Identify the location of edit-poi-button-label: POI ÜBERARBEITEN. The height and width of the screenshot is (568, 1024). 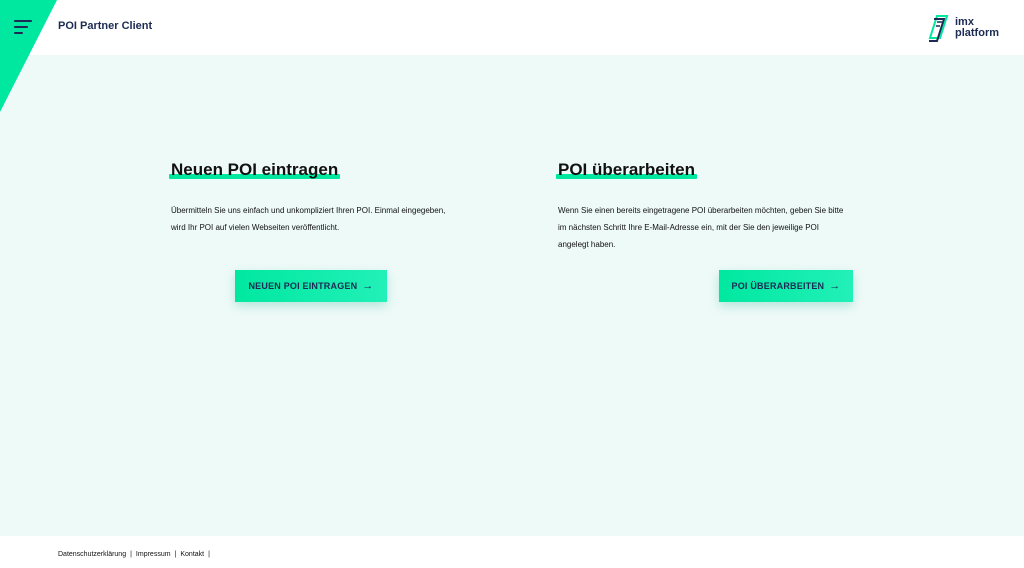
(778, 286).